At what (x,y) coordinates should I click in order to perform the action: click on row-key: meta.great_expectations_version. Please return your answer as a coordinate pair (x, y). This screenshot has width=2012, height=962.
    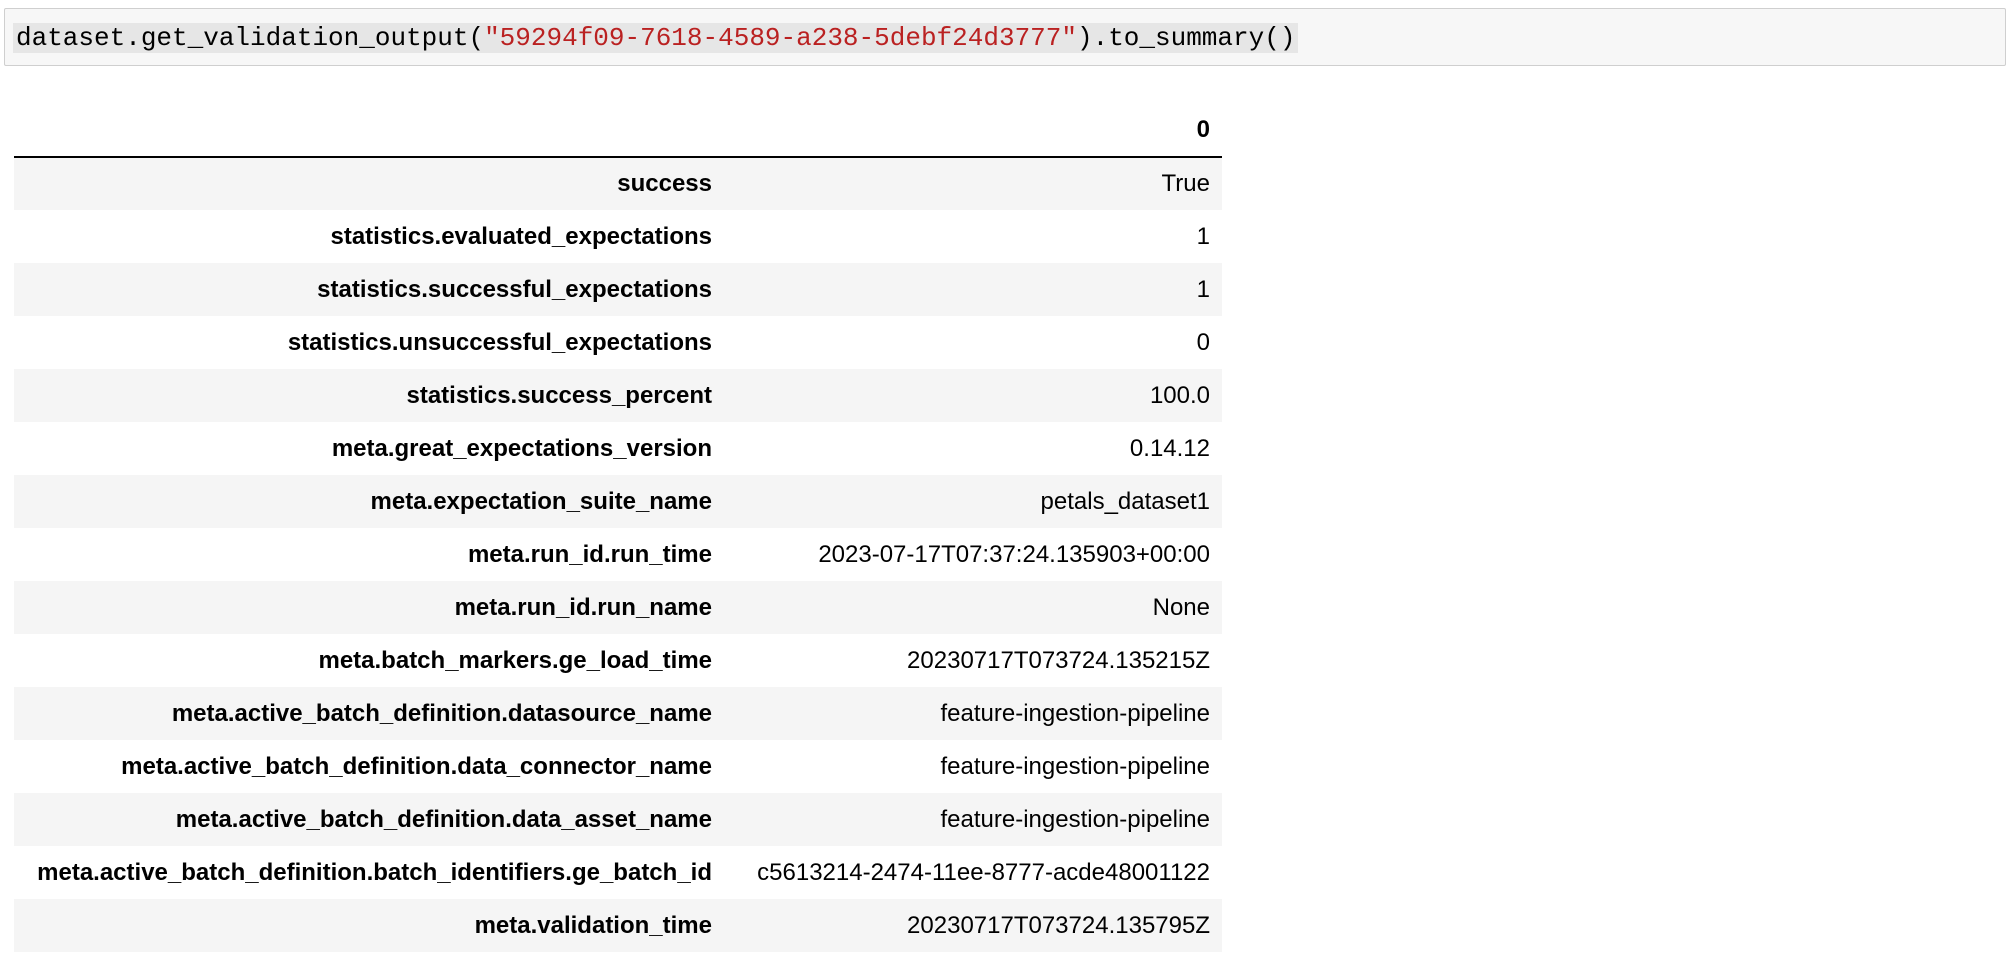
    Looking at the image, I should click on (521, 448).